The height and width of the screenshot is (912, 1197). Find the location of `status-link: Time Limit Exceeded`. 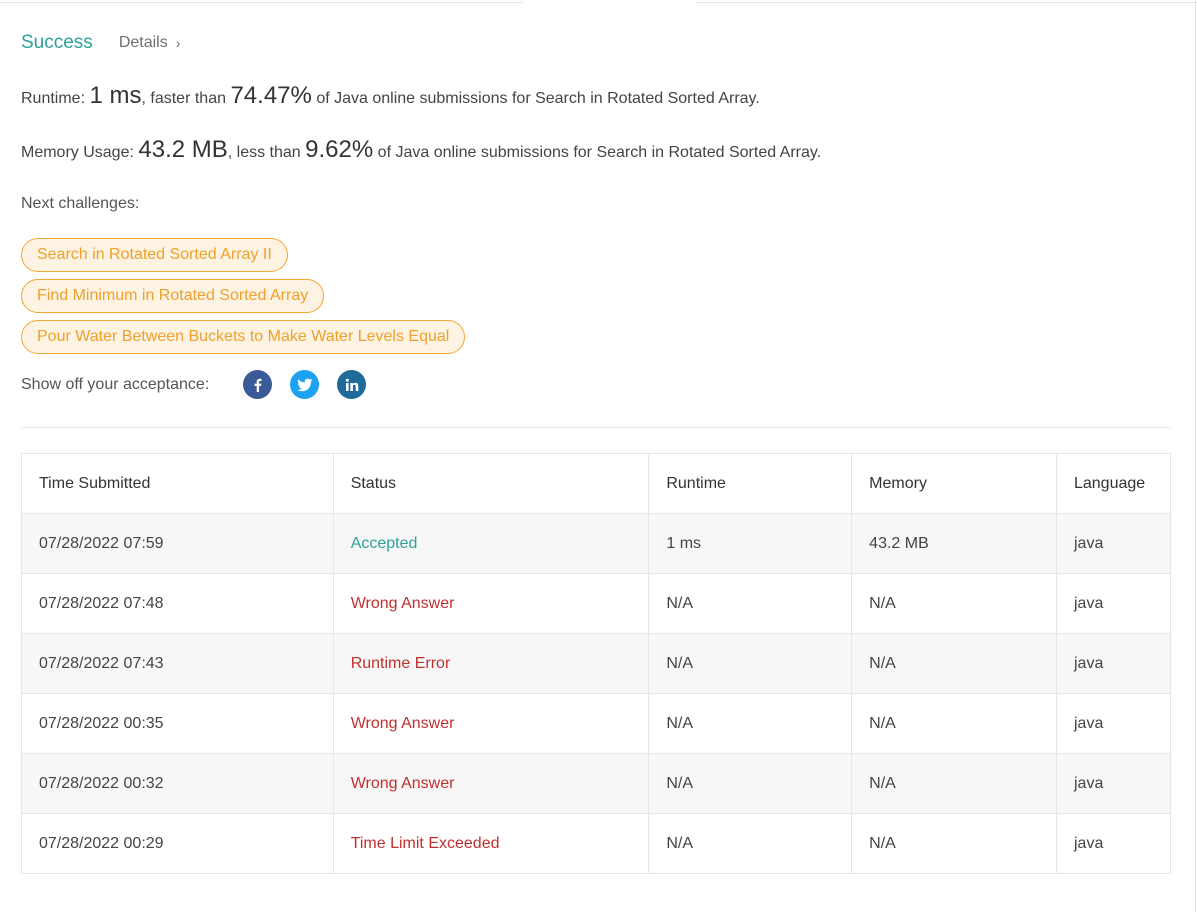

status-link: Time Limit Exceeded is located at coordinates (425, 843).